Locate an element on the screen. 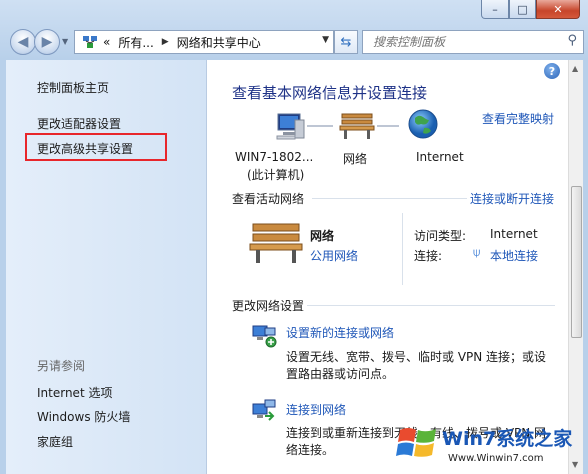  arrow-left-icon: ◀ is located at coordinates (23, 42).